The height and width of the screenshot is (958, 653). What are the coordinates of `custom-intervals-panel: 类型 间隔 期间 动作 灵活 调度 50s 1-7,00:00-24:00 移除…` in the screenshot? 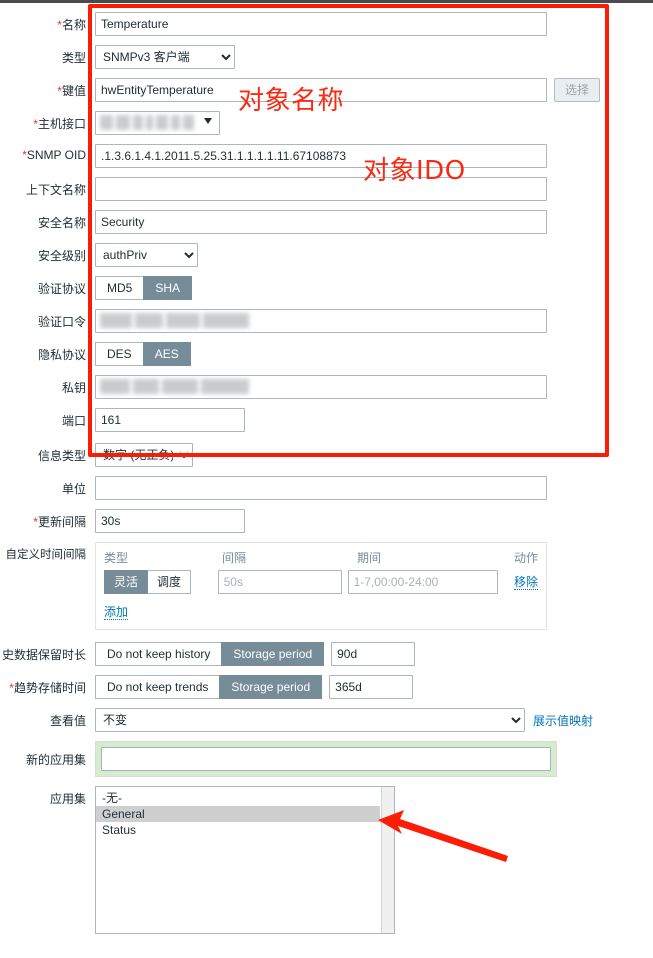 It's located at (321, 586).